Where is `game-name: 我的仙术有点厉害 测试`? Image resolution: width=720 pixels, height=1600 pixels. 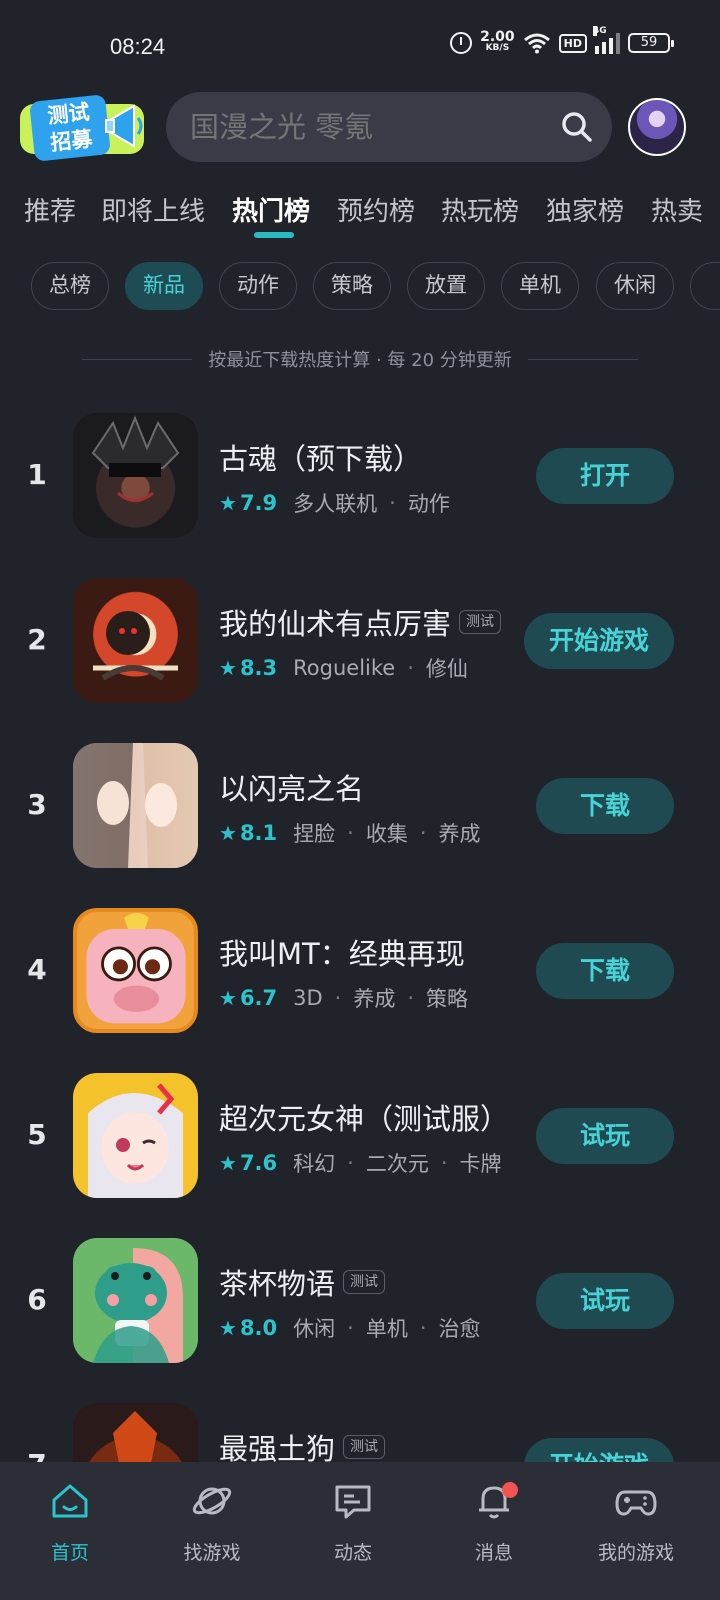
game-name: 我的仙术有点厉害 测试 is located at coordinates (360, 622).